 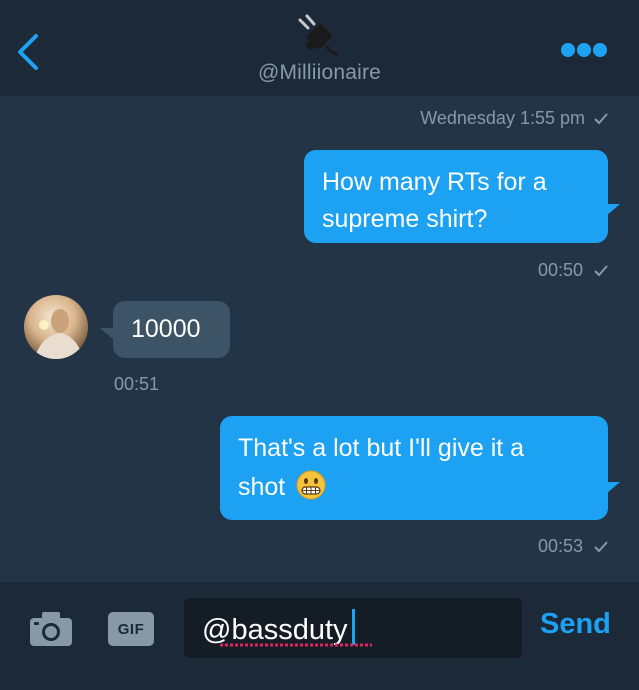 I want to click on outgoing-message-bubble: How many RTs for a supreme shirt?, so click(x=456, y=196).